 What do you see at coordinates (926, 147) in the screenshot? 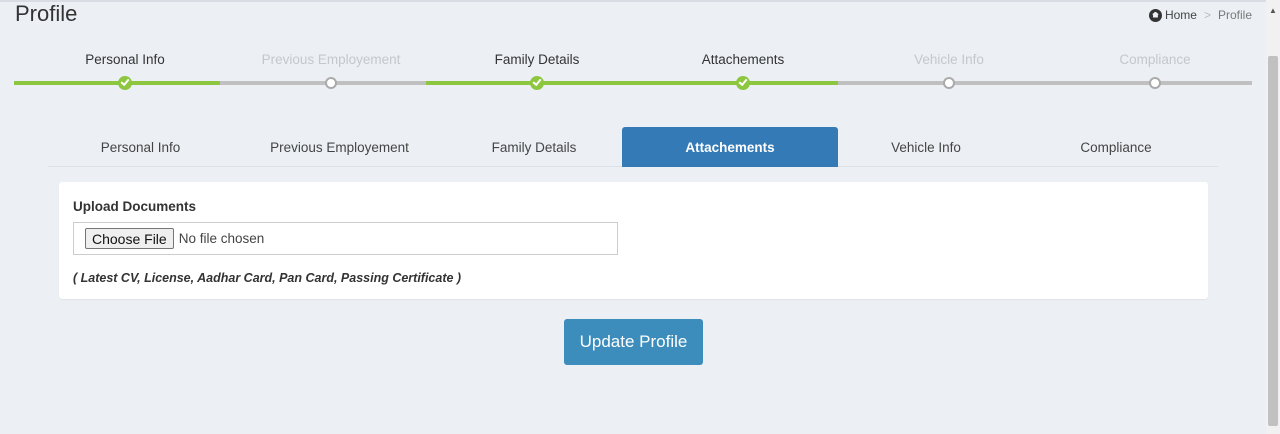
I see `tab-vehicle-info: Vehicle Info` at bounding box center [926, 147].